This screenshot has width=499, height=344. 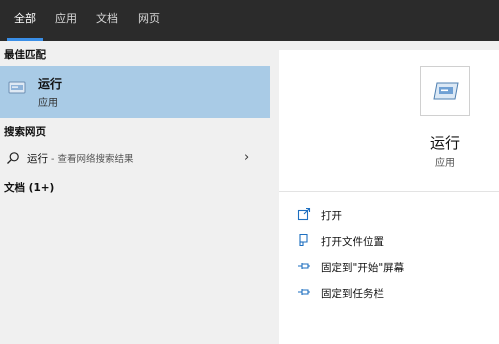 What do you see at coordinates (352, 242) in the screenshot?
I see `action-open-file-location-label: 打开文件位置` at bounding box center [352, 242].